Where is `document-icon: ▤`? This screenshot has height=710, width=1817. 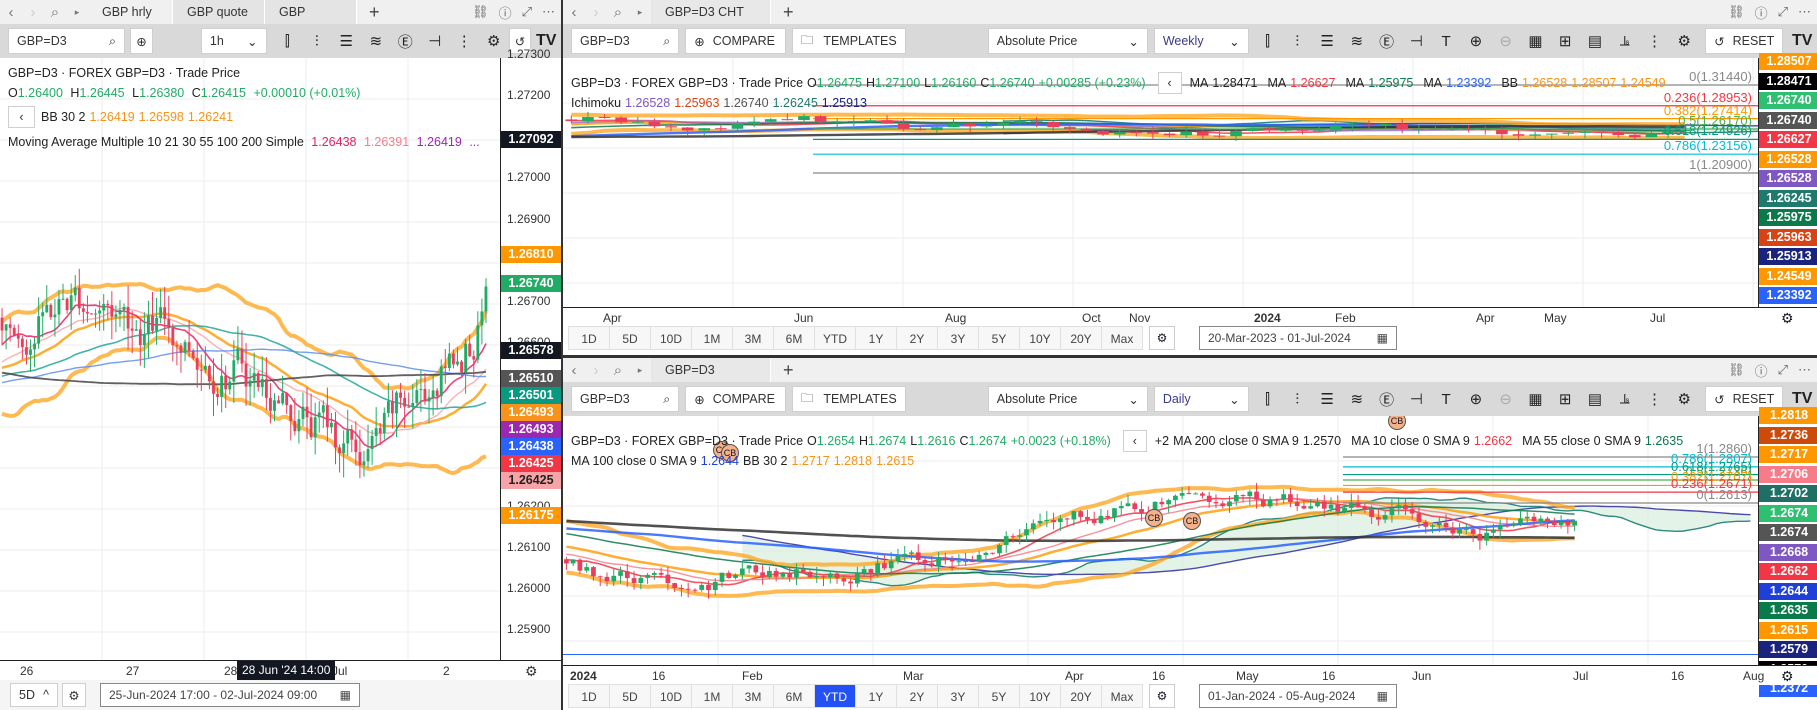
document-icon: ▤ is located at coordinates (1595, 41).